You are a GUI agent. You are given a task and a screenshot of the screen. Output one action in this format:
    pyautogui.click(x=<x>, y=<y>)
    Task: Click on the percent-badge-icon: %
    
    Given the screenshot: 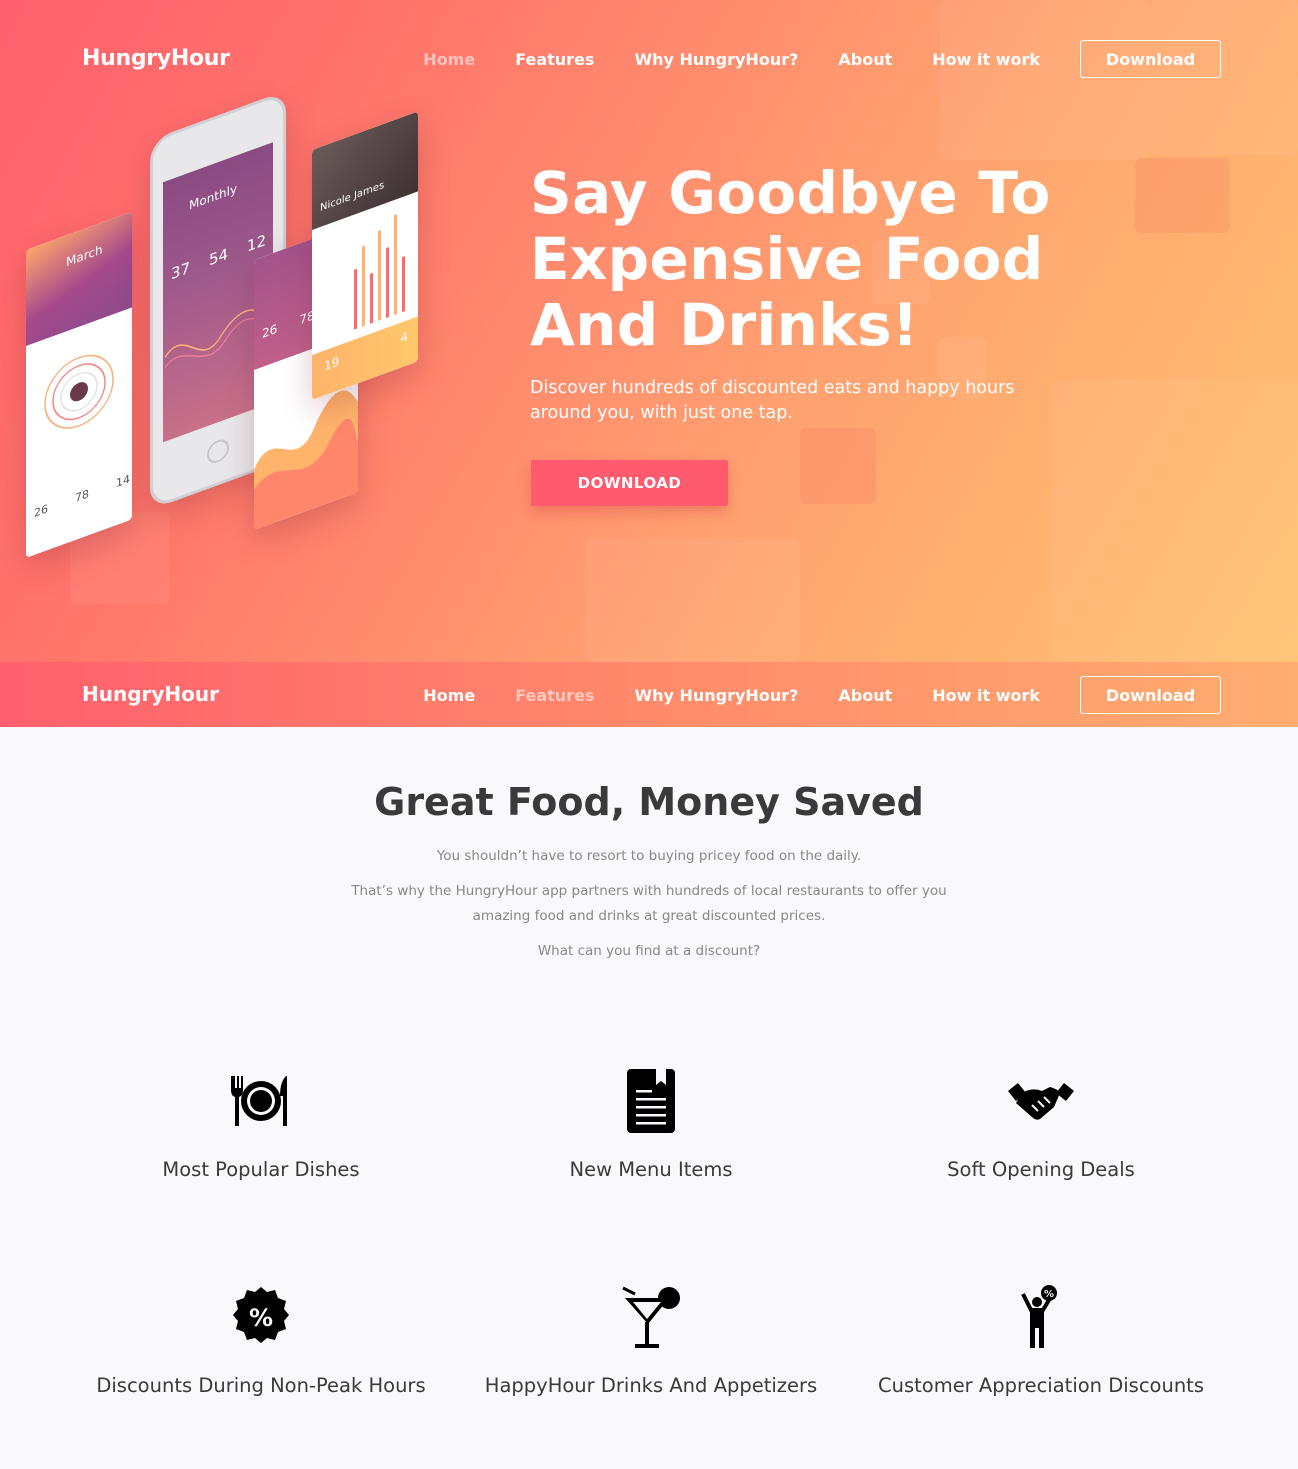 What is the action you would take?
    pyautogui.click(x=261, y=1317)
    